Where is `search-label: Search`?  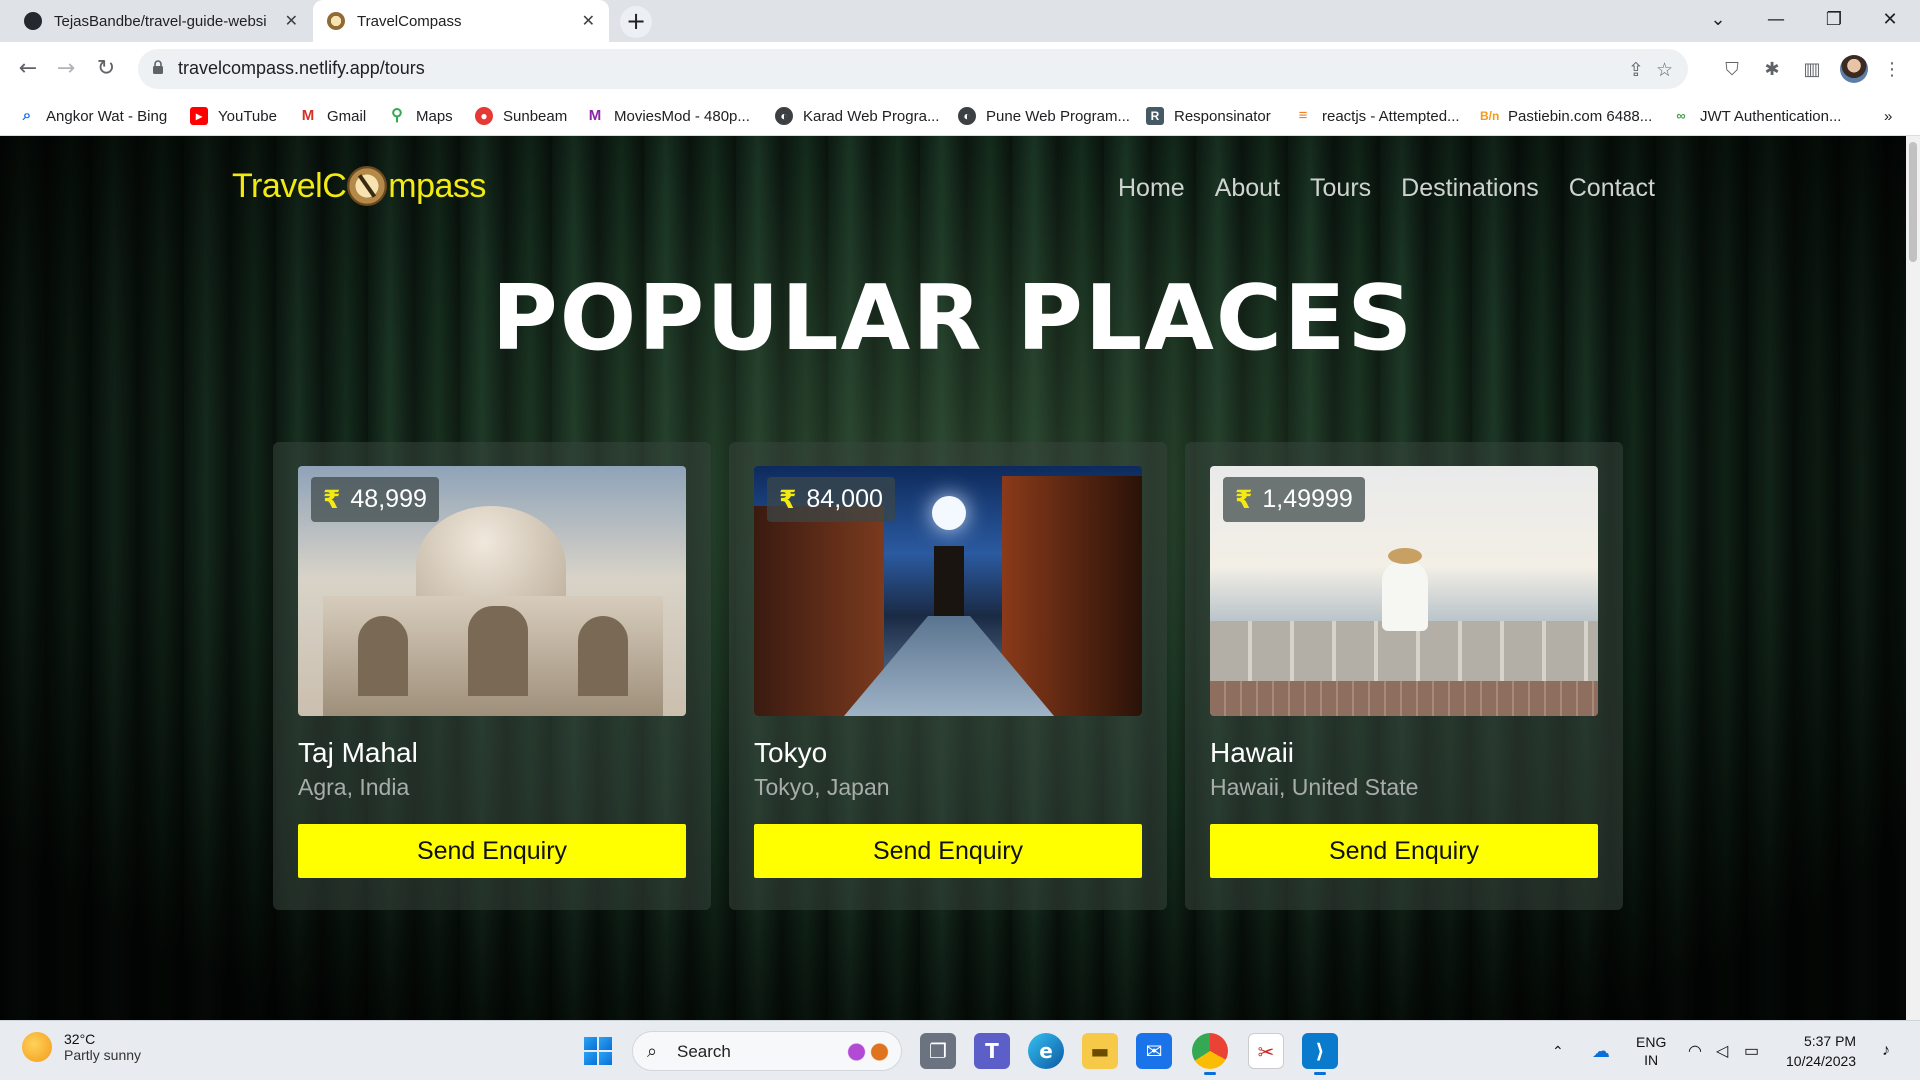 search-label: Search is located at coordinates (704, 1051).